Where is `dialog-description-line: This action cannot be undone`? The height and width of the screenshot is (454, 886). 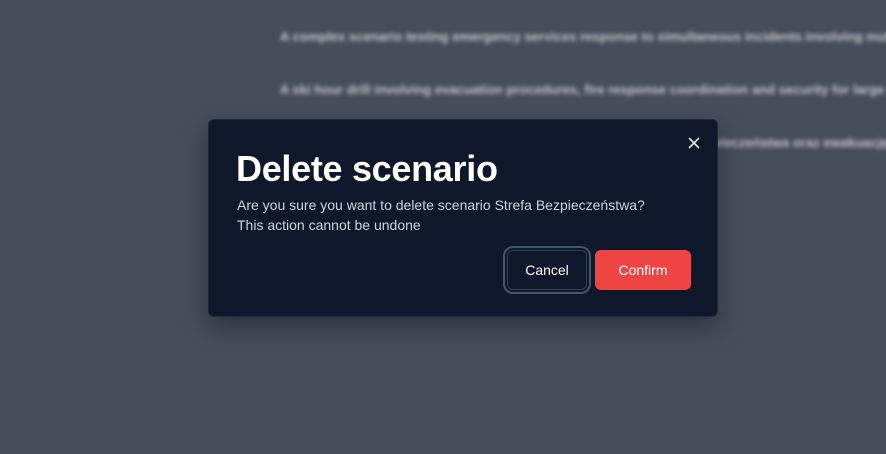 dialog-description-line: This action cannot be undone is located at coordinates (329, 225).